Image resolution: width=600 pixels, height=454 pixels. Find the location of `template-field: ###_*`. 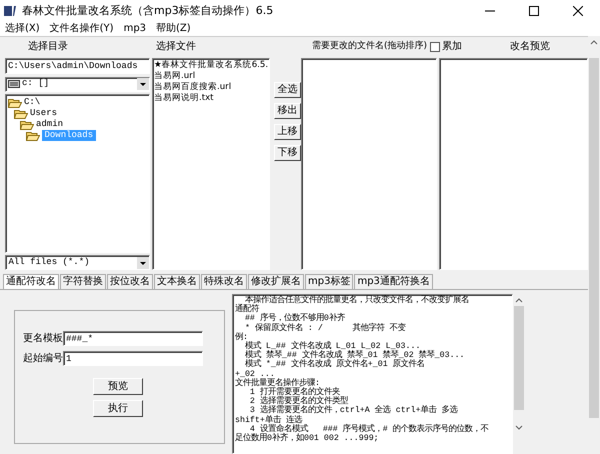

template-field: ###_* is located at coordinates (133, 338).